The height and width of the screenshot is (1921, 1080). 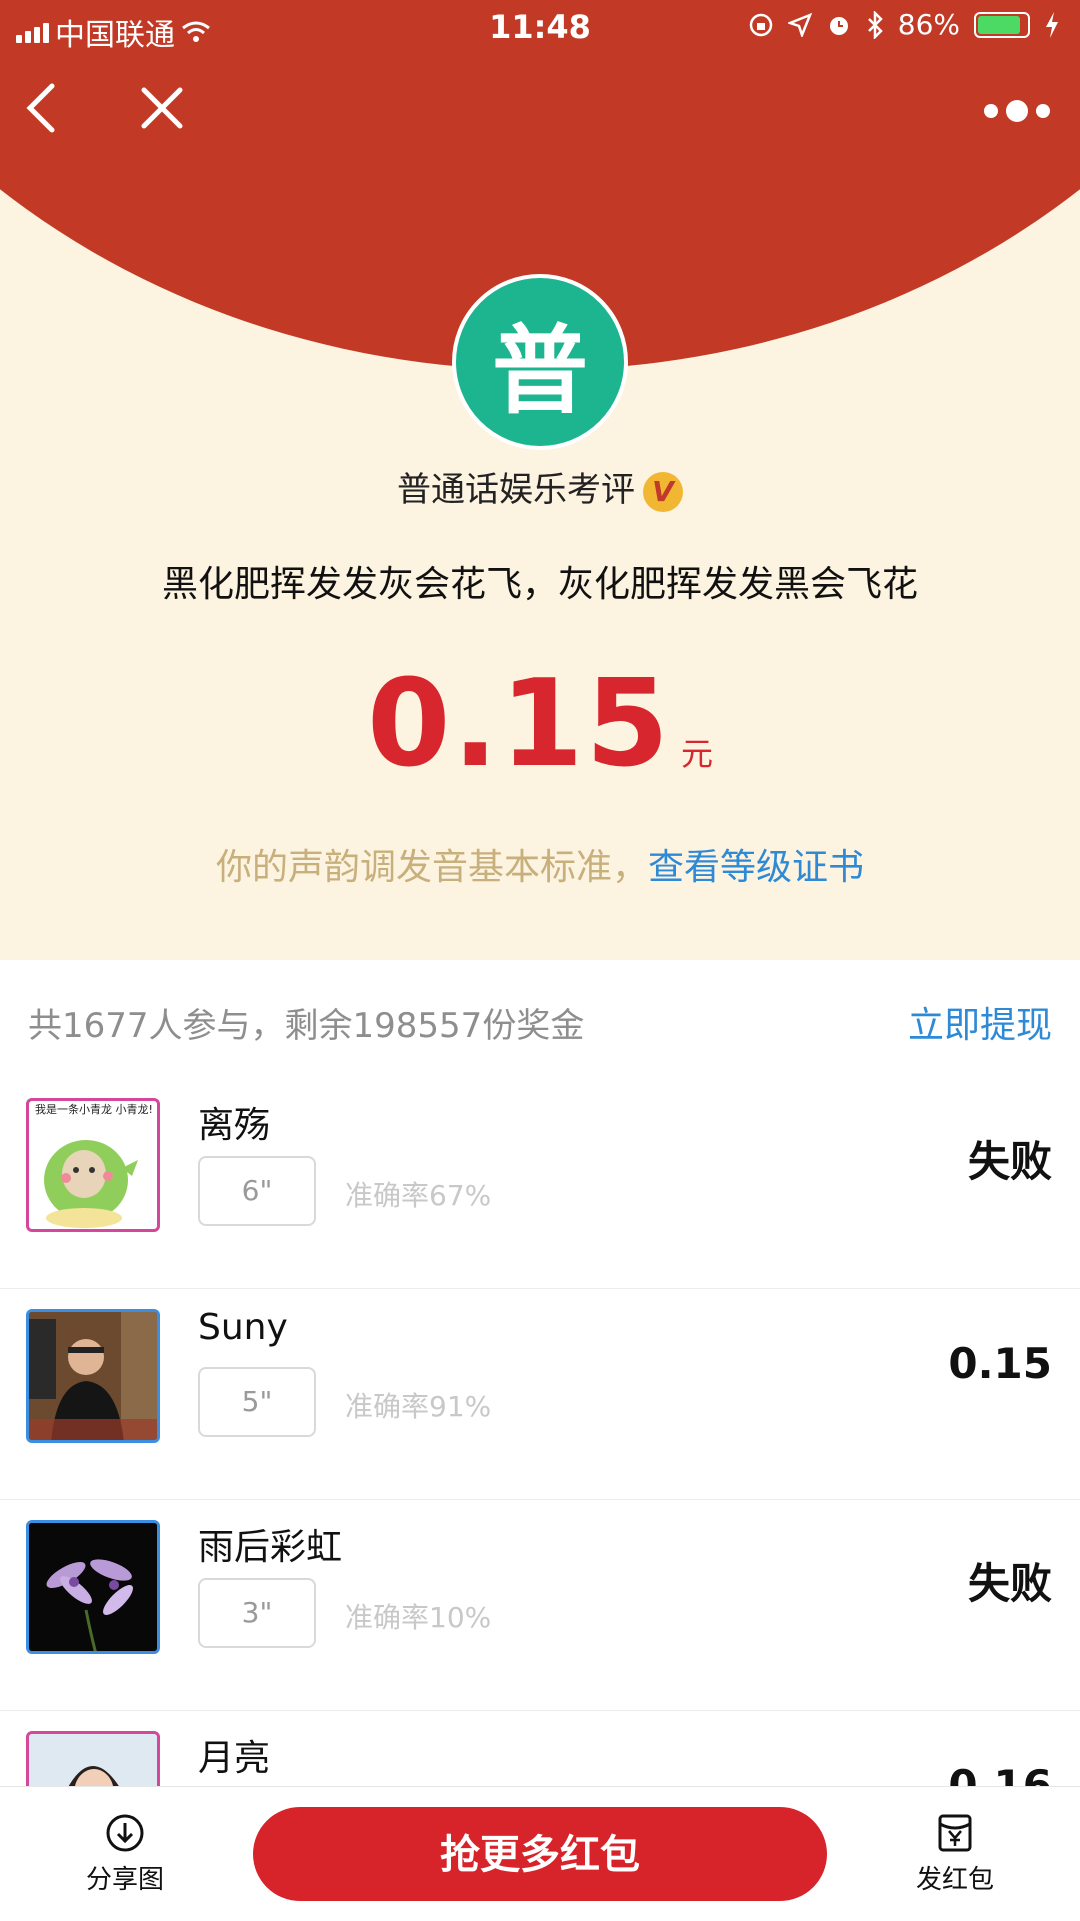 What do you see at coordinates (875, 24) in the screenshot?
I see `bluetooth-icon` at bounding box center [875, 24].